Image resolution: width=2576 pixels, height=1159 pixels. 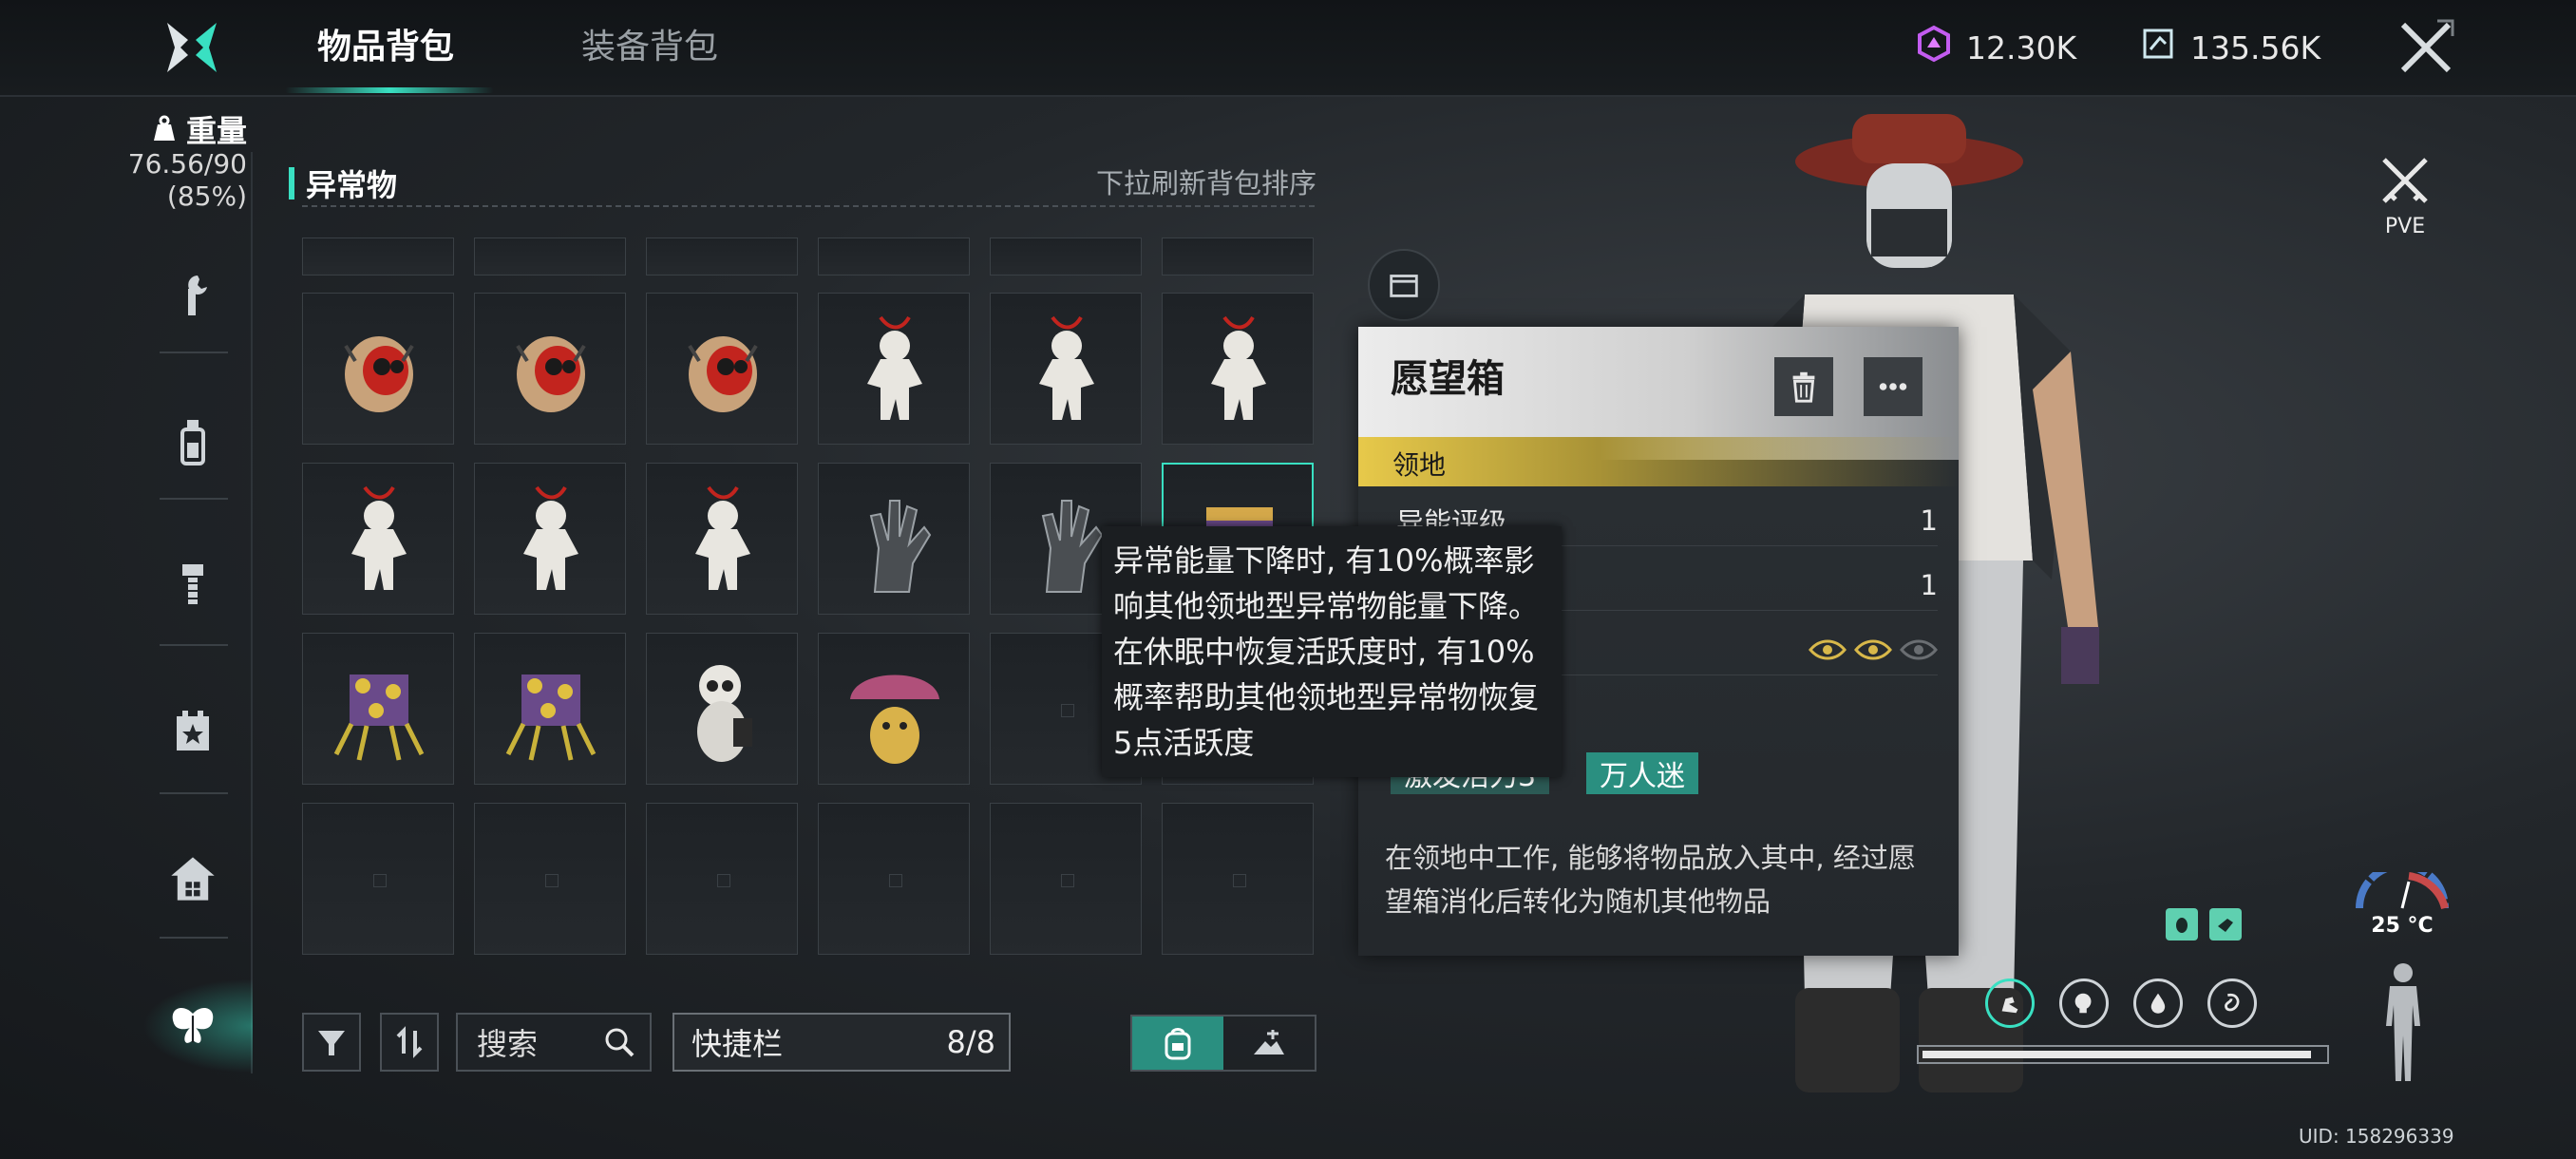 What do you see at coordinates (192, 441) in the screenshot?
I see `bottle-icon` at bounding box center [192, 441].